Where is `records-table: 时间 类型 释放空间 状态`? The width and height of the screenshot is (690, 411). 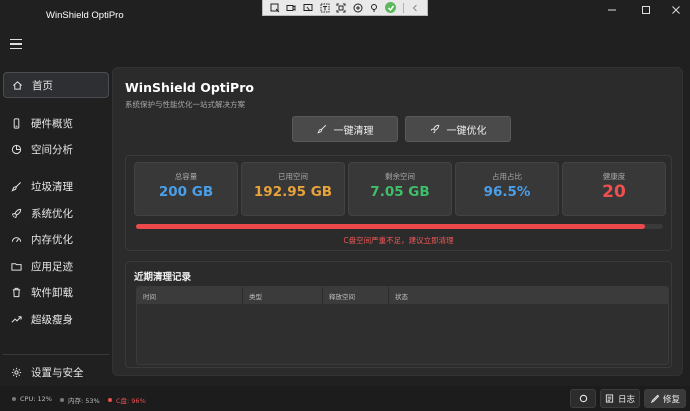 records-table: 时间 类型 释放空间 状态 is located at coordinates (402, 325).